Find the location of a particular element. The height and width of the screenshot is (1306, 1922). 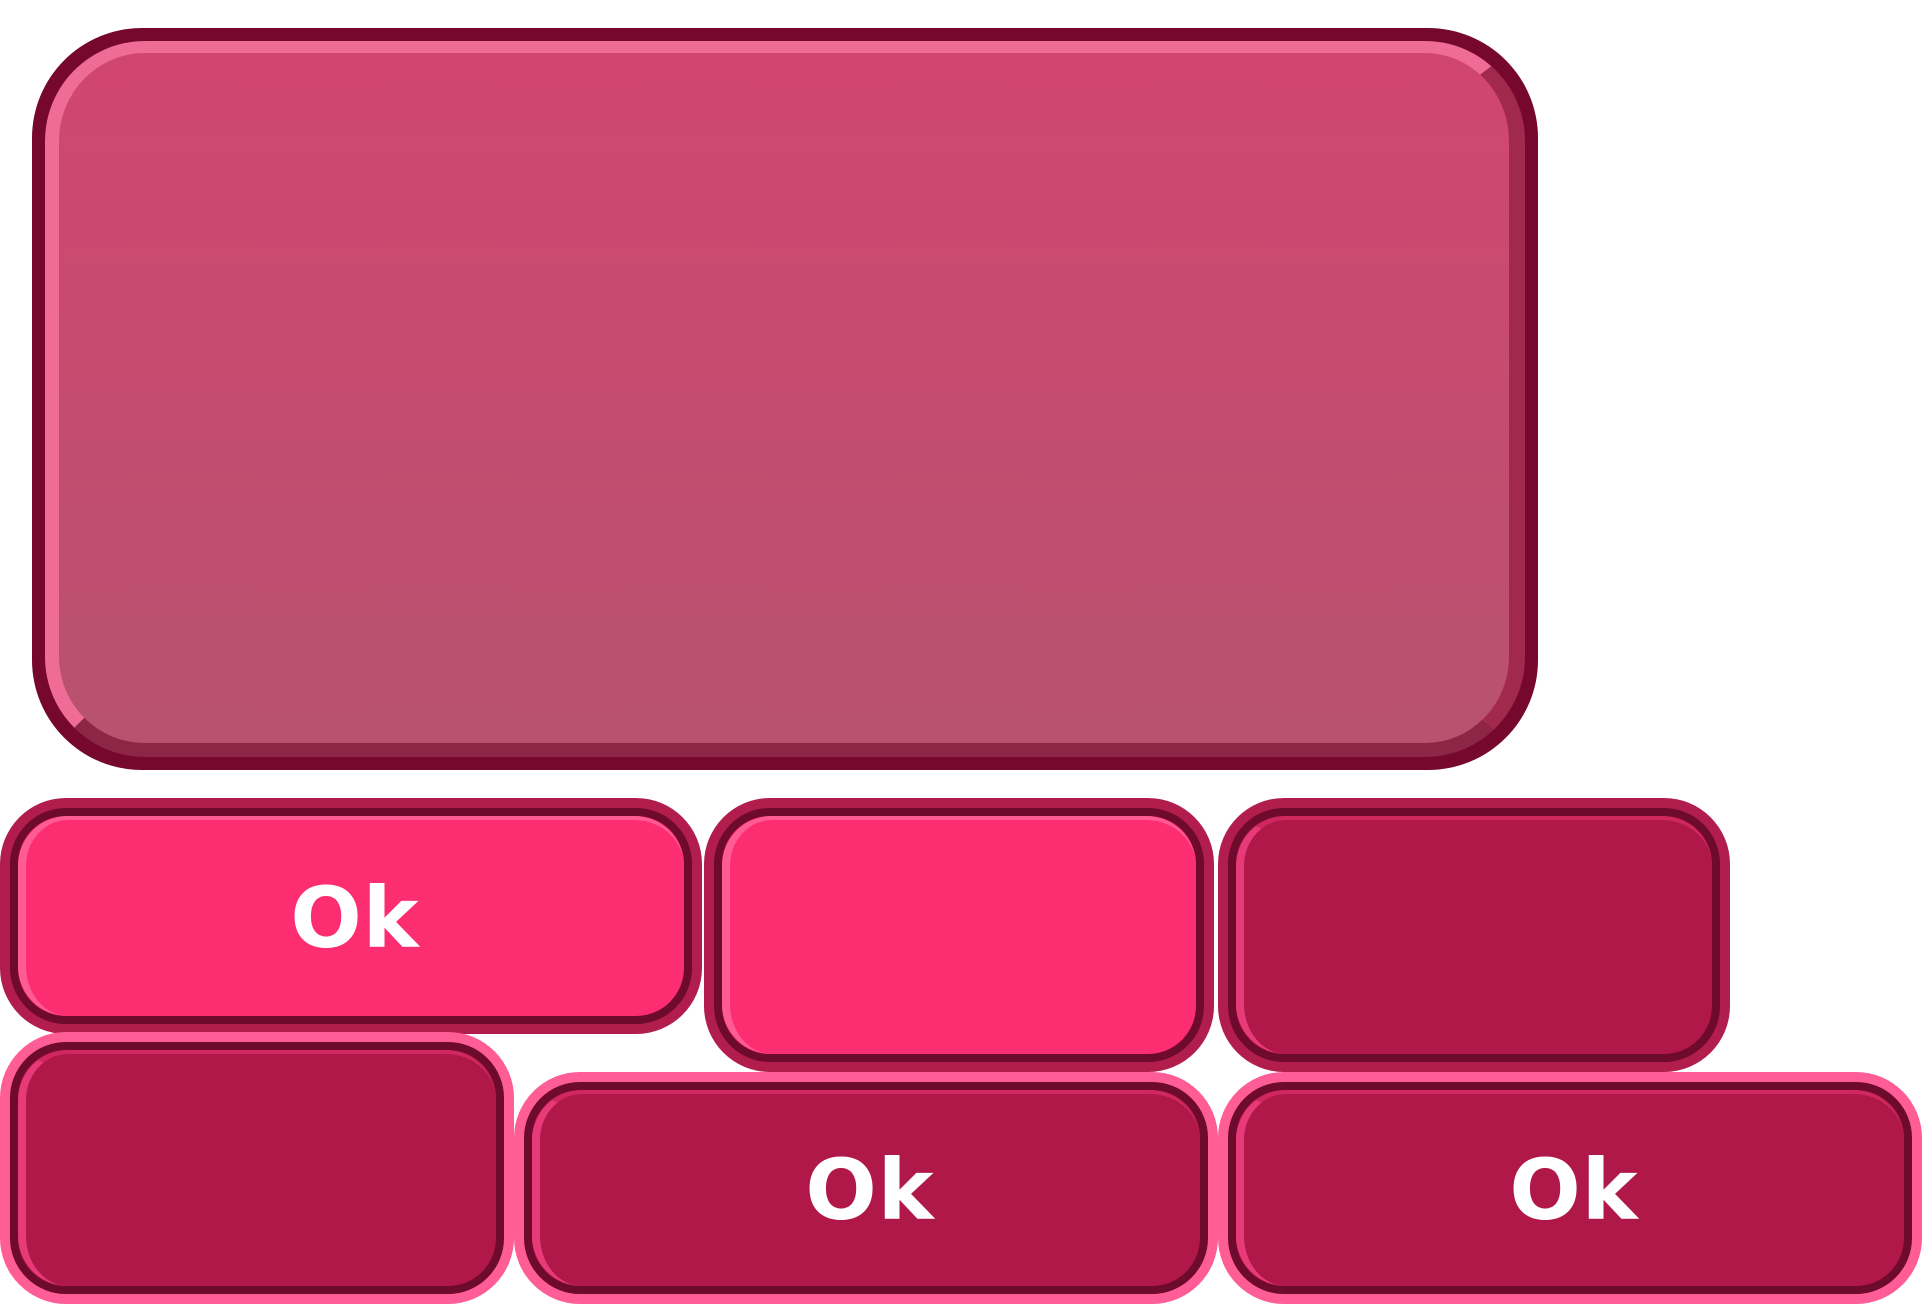

blank-button-deep-pressed is located at coordinates (257, 1168).